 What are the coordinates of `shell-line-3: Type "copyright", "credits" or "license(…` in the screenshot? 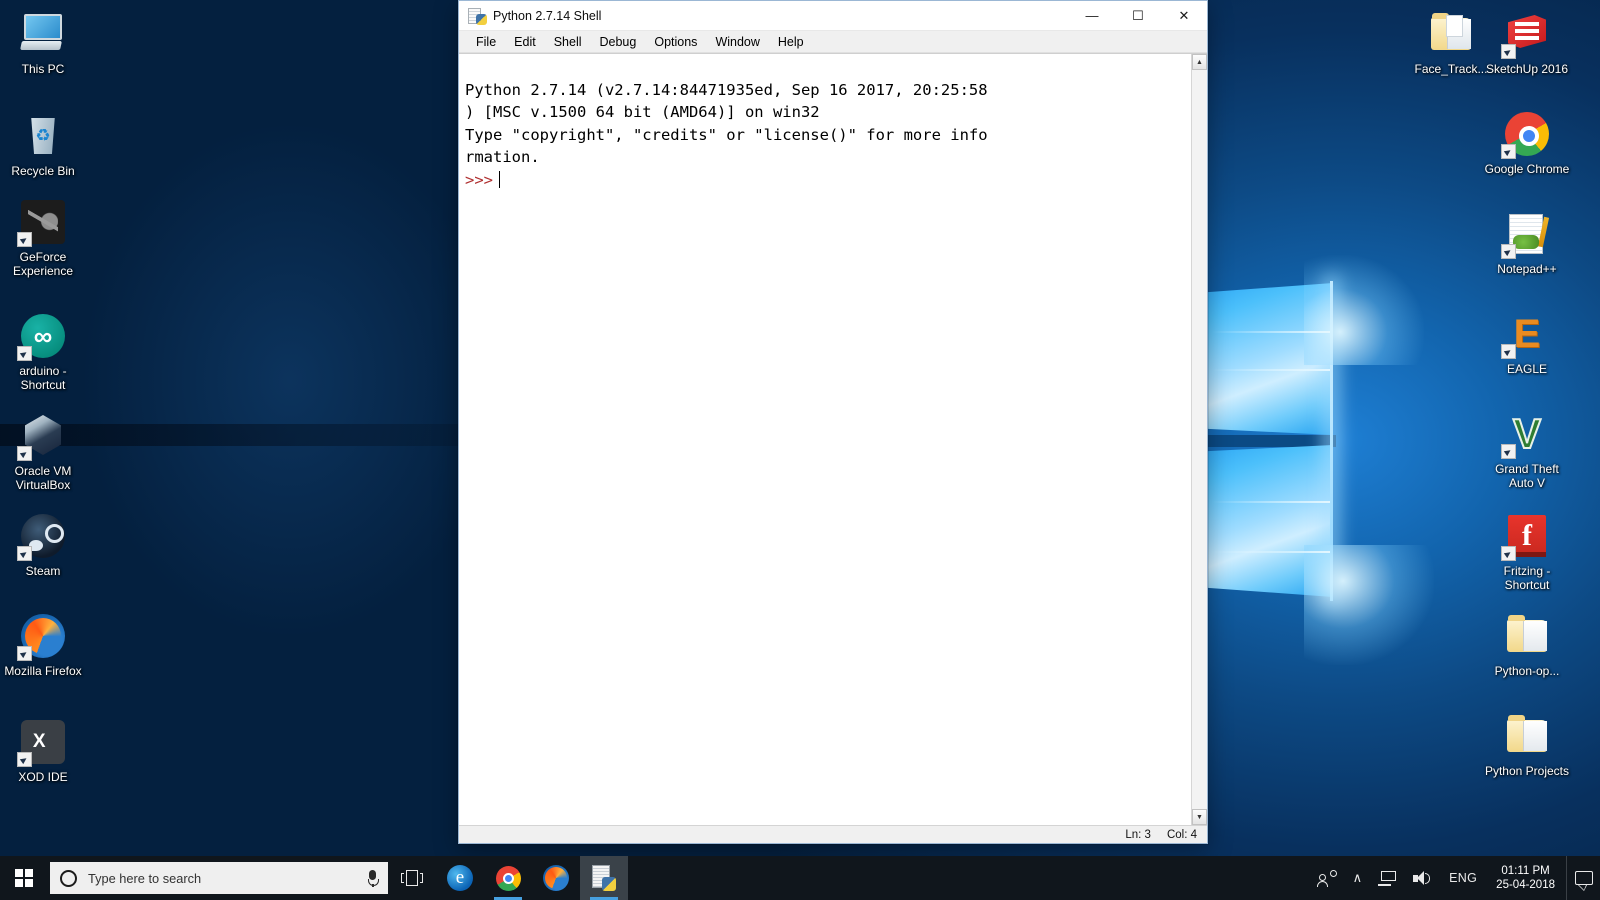 It's located at (726, 134).